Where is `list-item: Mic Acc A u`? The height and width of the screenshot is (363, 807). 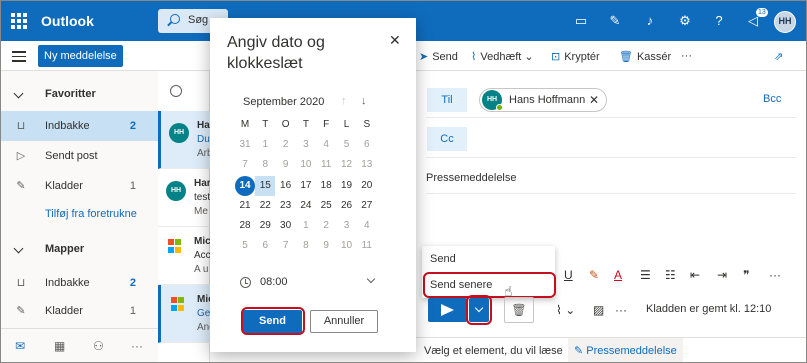
list-item: Mic Acc A u is located at coordinates (184, 256).